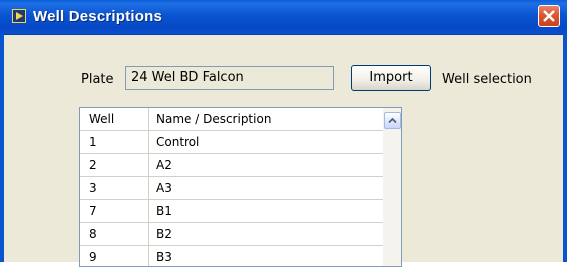 This screenshot has height=267, width=567. What do you see at coordinates (214, 119) in the screenshot?
I see `column-header-name: Name / Description` at bounding box center [214, 119].